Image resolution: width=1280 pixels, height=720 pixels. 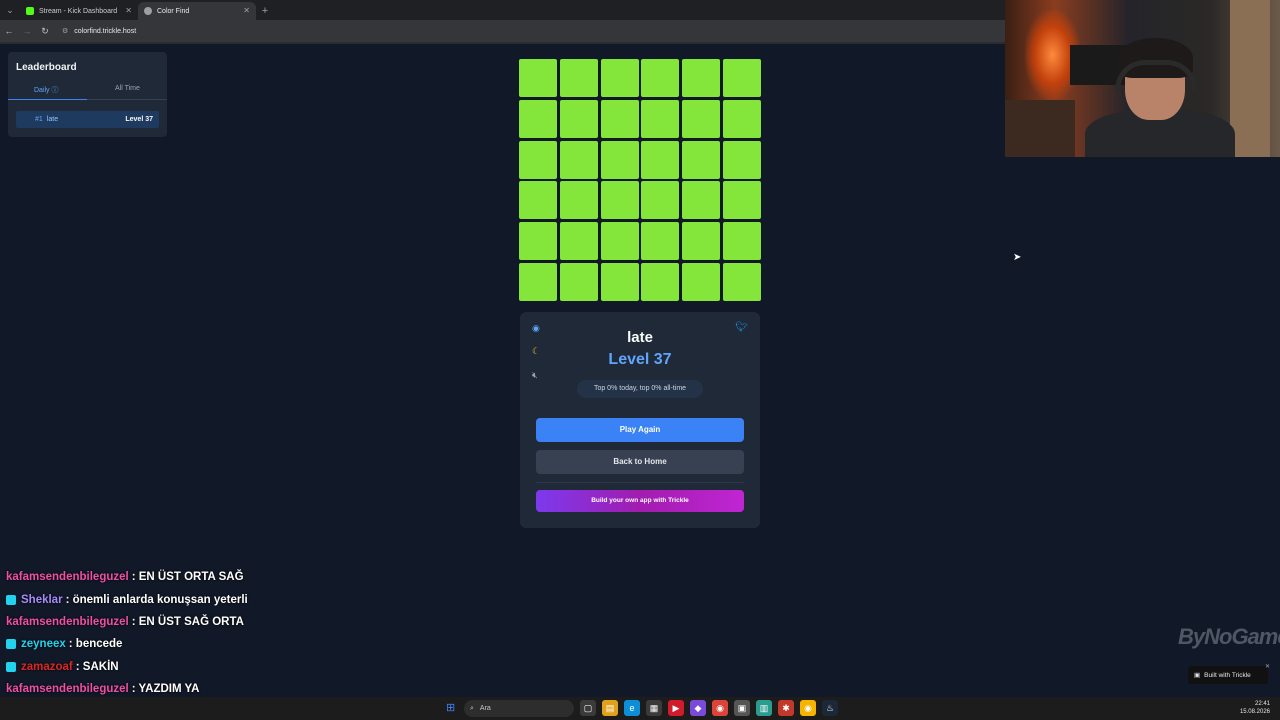 I want to click on chat-badge-icon, so click(x=11, y=644).